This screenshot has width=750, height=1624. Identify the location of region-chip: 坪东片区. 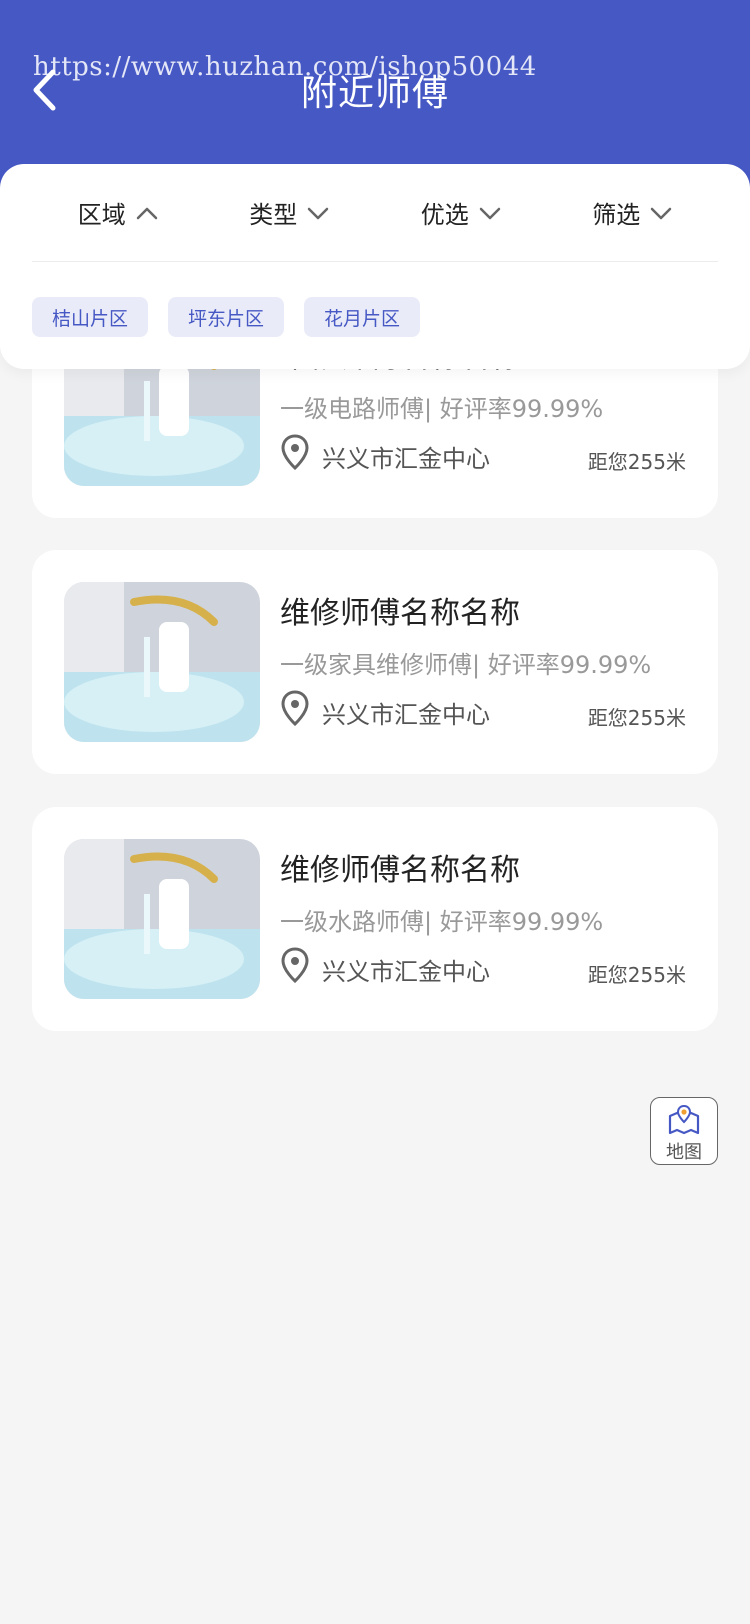
(226, 317).